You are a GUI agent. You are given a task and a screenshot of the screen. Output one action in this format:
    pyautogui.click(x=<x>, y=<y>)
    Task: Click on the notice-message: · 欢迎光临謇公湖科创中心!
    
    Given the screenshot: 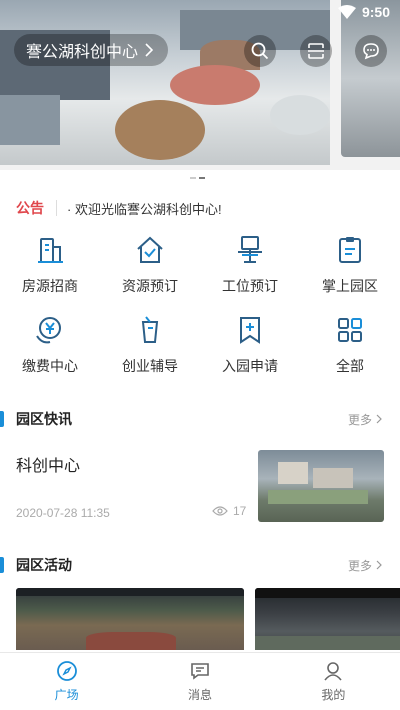 What is the action you would take?
    pyautogui.click(x=144, y=209)
    